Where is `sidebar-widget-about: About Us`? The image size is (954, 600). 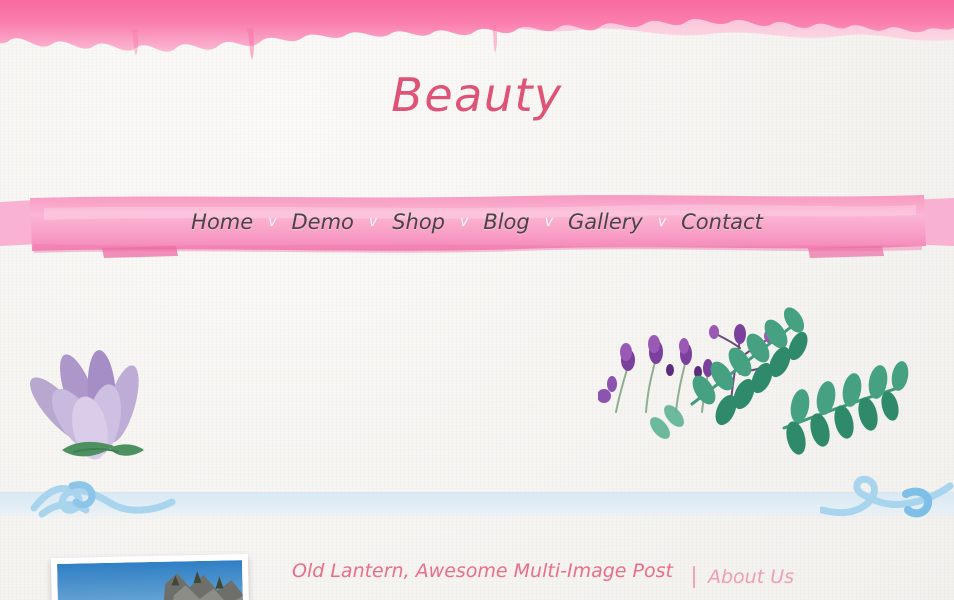
sidebar-widget-about: About Us is located at coordinates (743, 577).